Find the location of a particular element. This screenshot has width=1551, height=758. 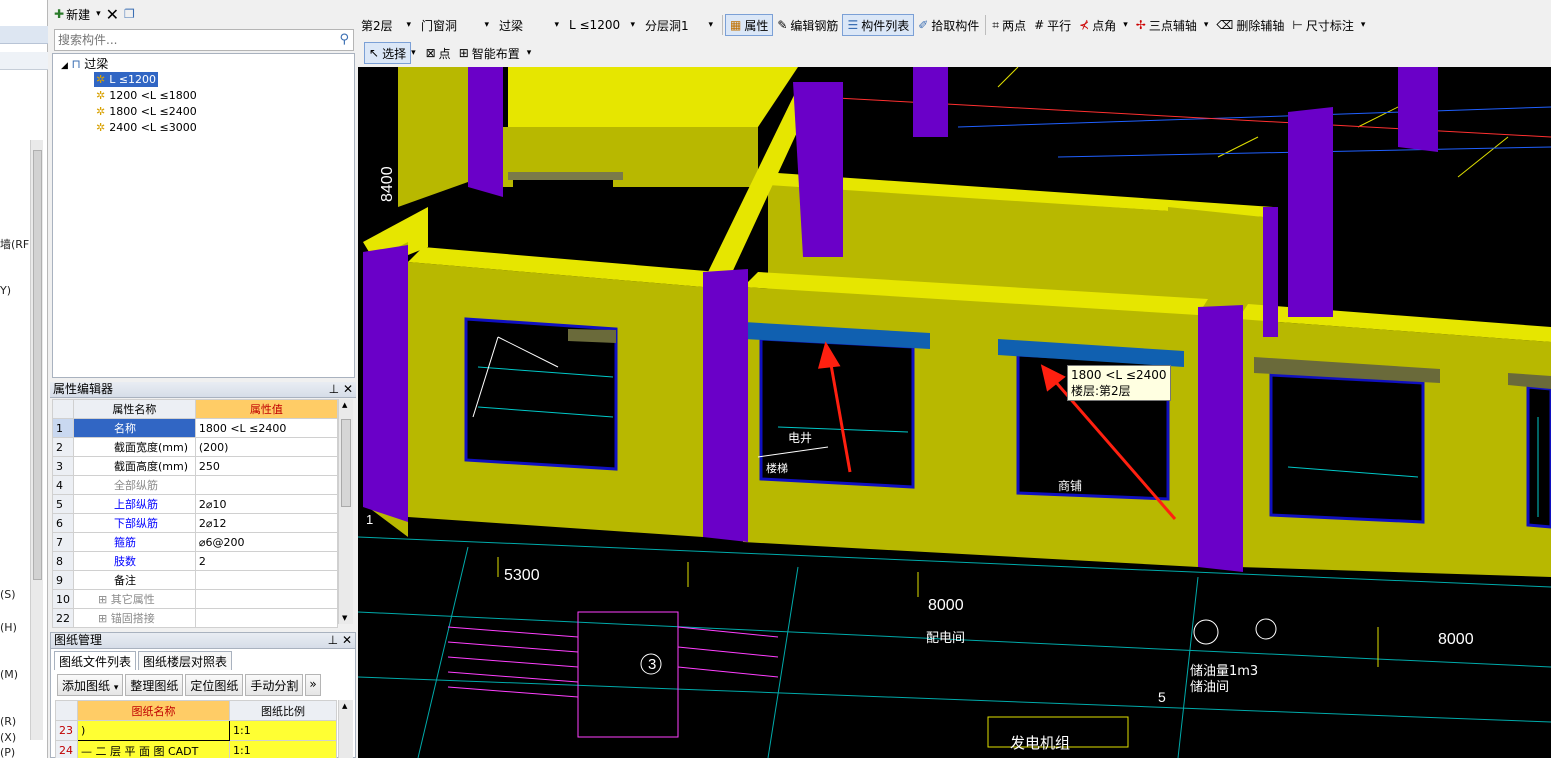

left-panel-tab is located at coordinates (24, 61).